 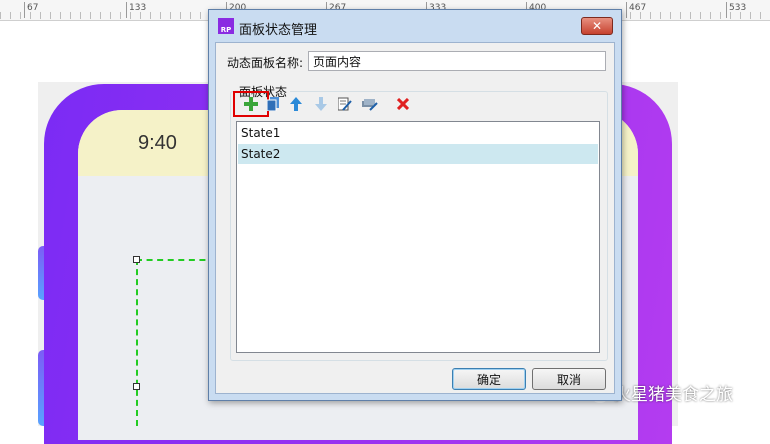 I want to click on edit-all-states-button, so click(x=370, y=104).